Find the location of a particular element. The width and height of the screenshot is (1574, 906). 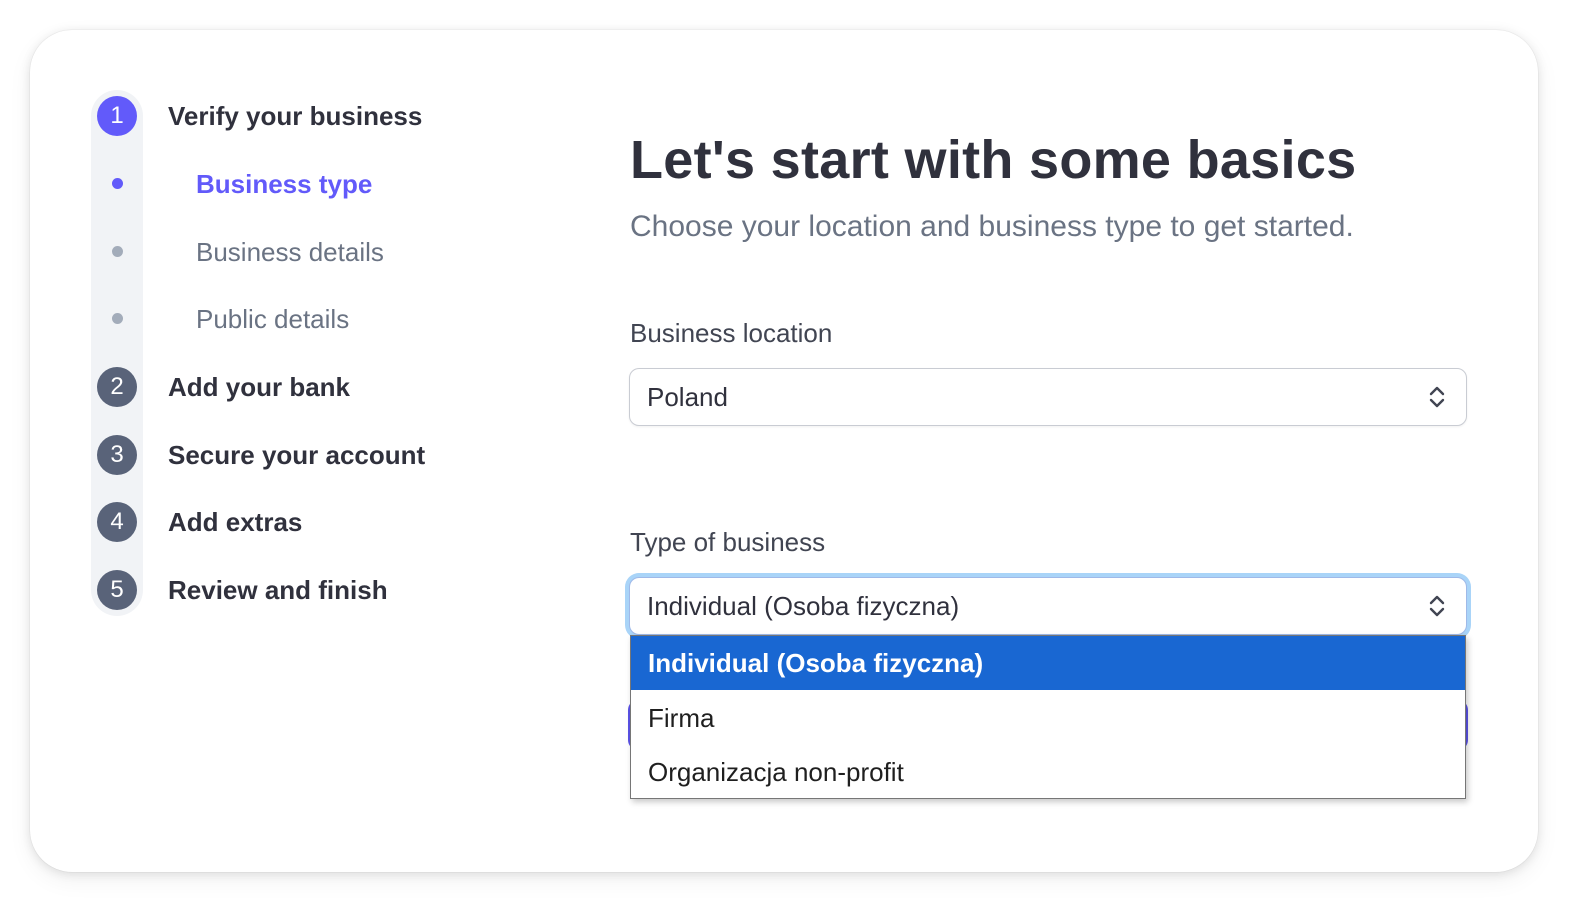

step-5-badge: 5 is located at coordinates (117, 590).